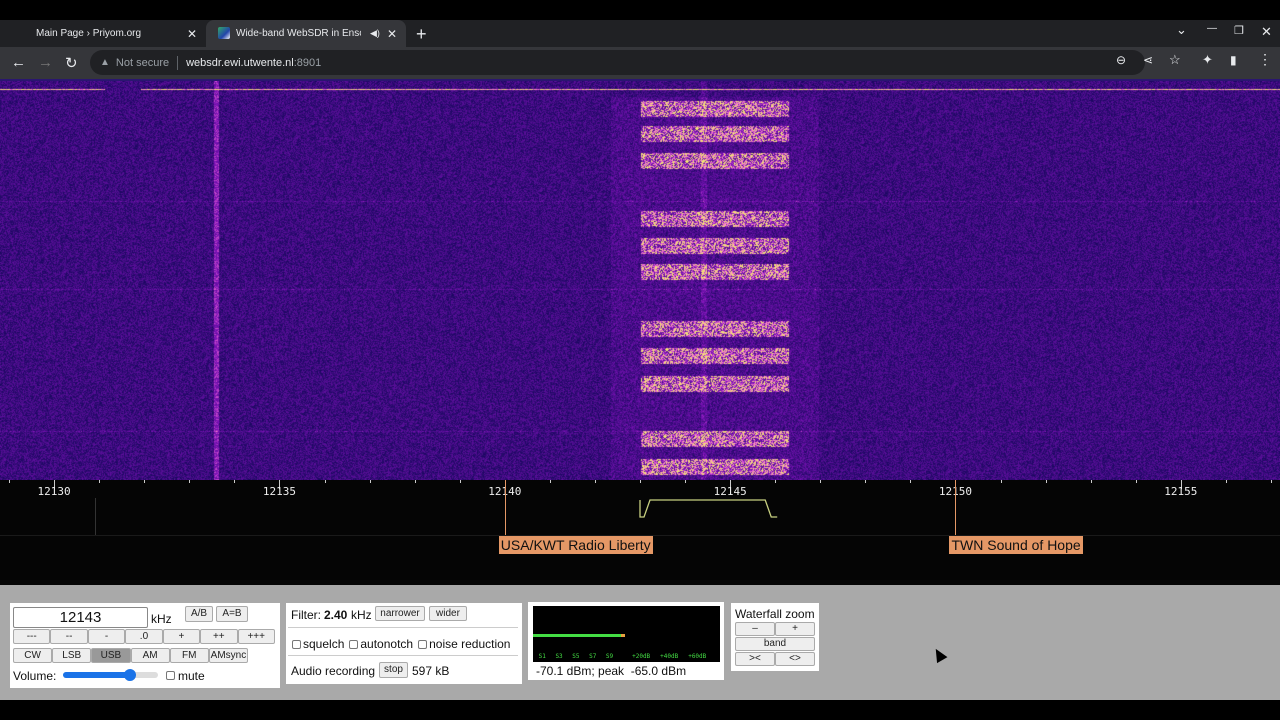  What do you see at coordinates (256, 636) in the screenshot?
I see `step-button: +++` at bounding box center [256, 636].